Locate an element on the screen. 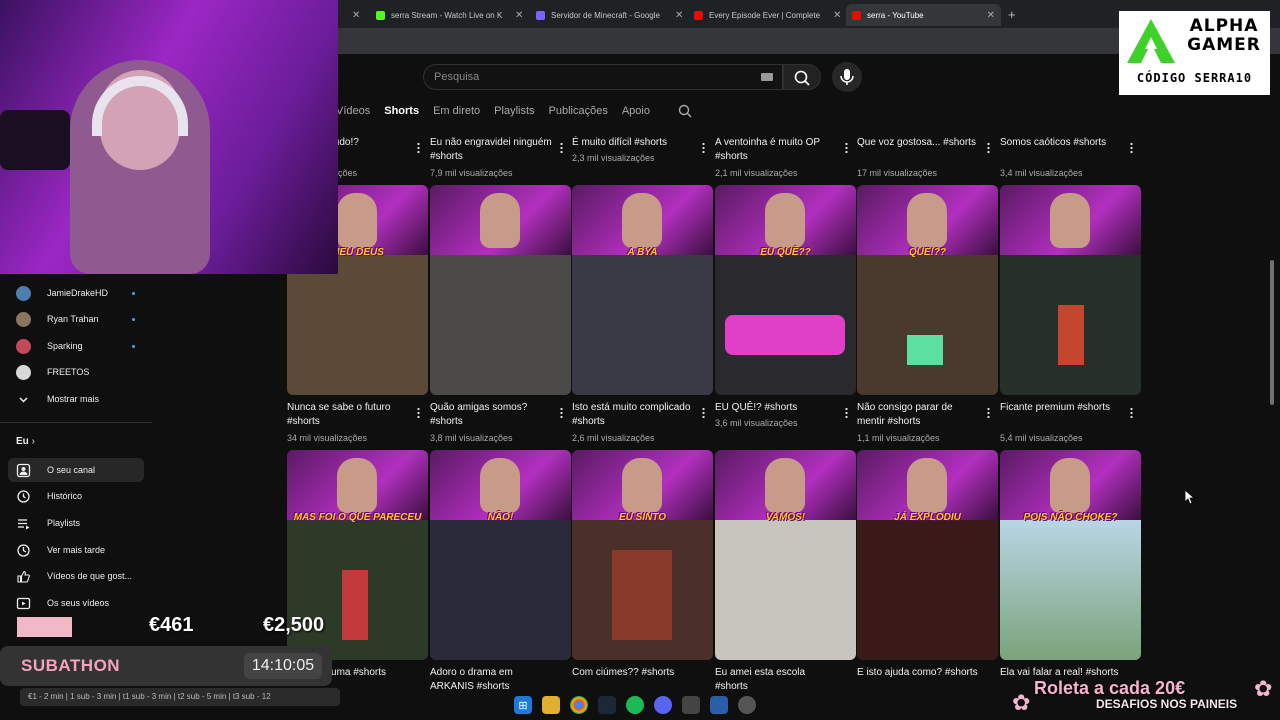  tab-title: Servidor de Minecraft - Google is located at coordinates (605, 15).